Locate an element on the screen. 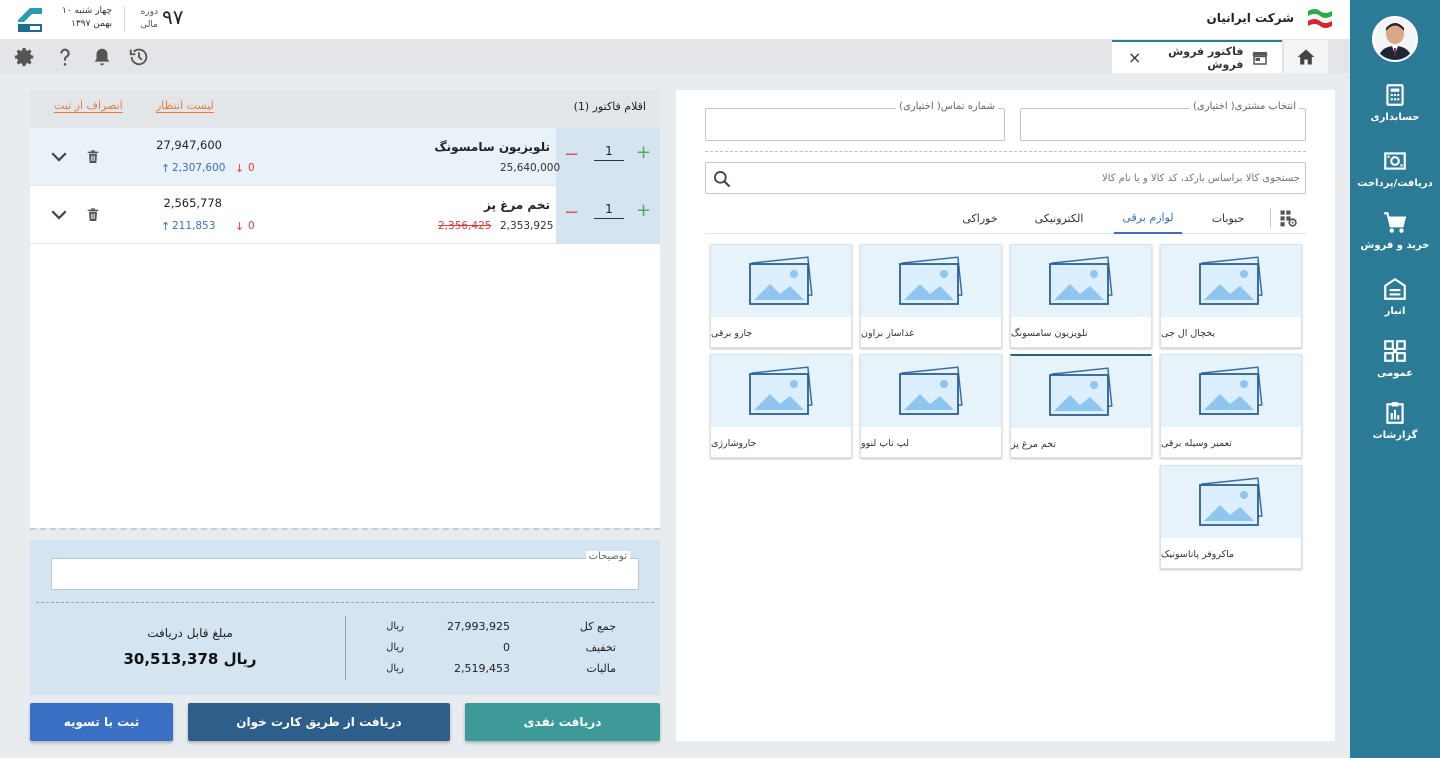  product-name: تخم مرغ پز is located at coordinates (1034, 444).